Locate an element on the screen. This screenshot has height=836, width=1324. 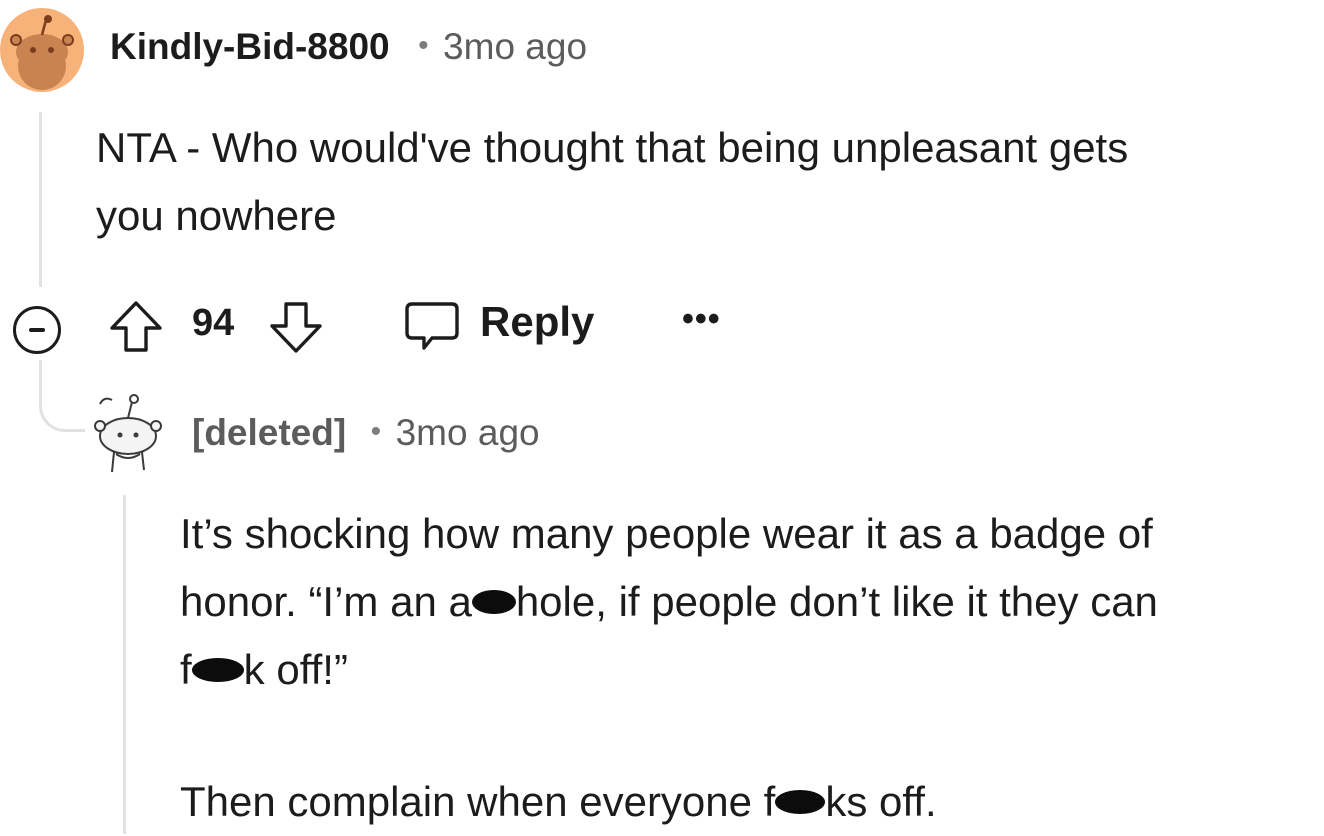
reply-text-segment: k off!” is located at coordinates (295, 669).